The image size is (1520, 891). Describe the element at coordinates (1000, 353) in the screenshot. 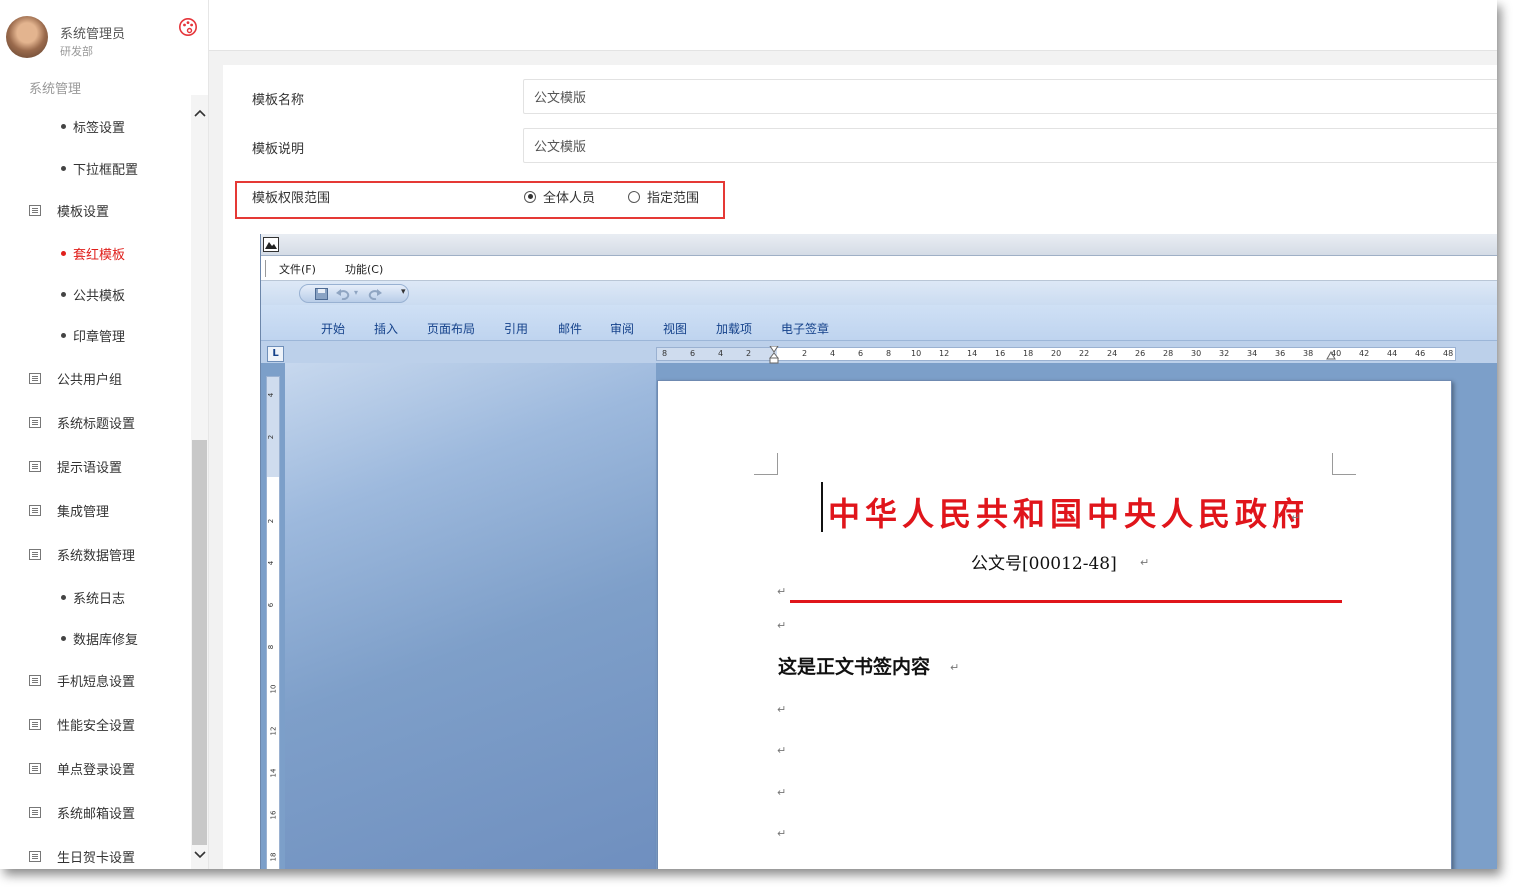

I see `ruler-number: 16` at that location.